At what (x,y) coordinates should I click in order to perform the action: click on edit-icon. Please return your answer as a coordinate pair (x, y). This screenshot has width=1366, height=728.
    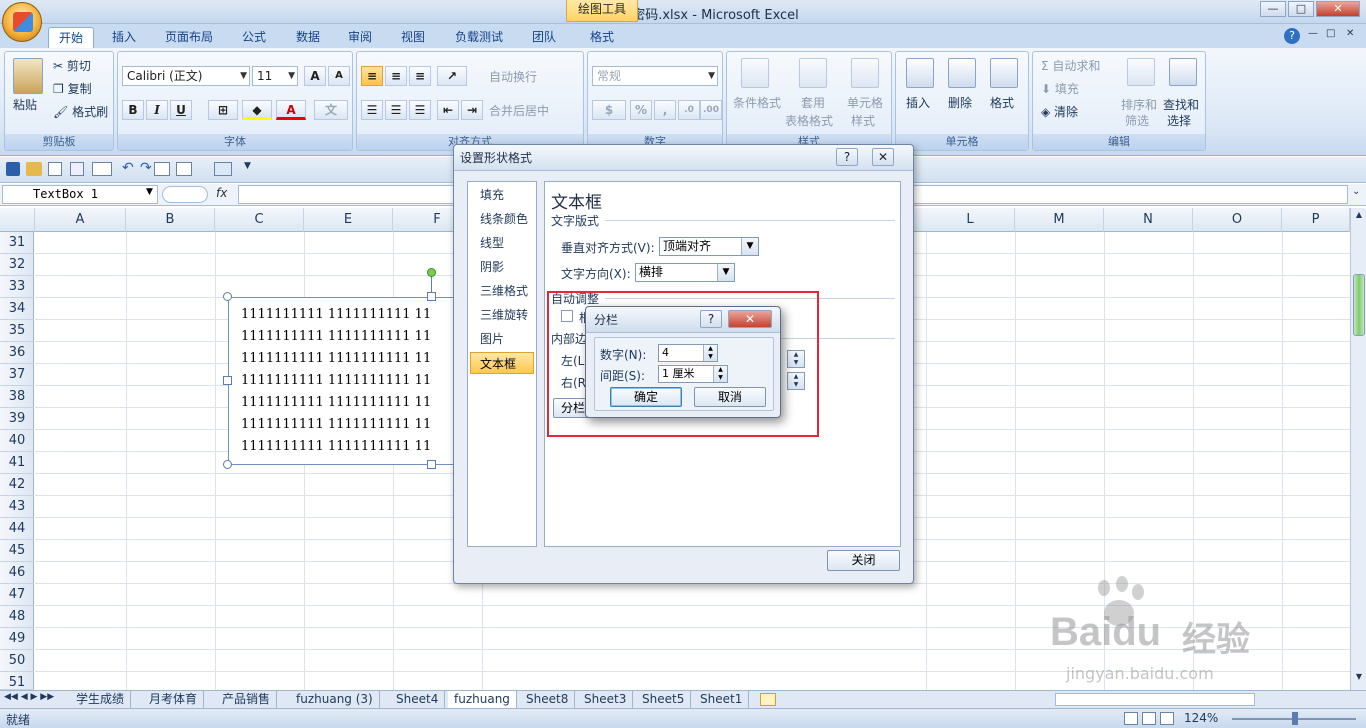
    Looking at the image, I should click on (184, 169).